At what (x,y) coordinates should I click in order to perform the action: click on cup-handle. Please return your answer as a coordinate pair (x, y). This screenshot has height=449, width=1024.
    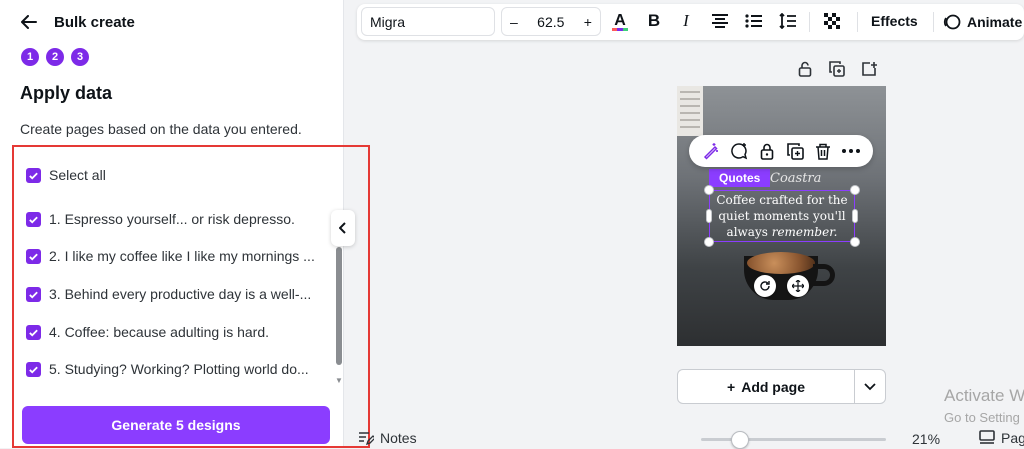
    Looking at the image, I should click on (824, 275).